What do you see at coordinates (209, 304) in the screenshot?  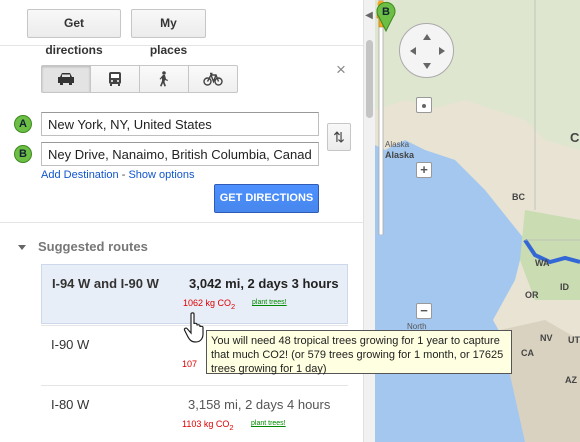 I see `route-co2: 1062 kg CO2` at bounding box center [209, 304].